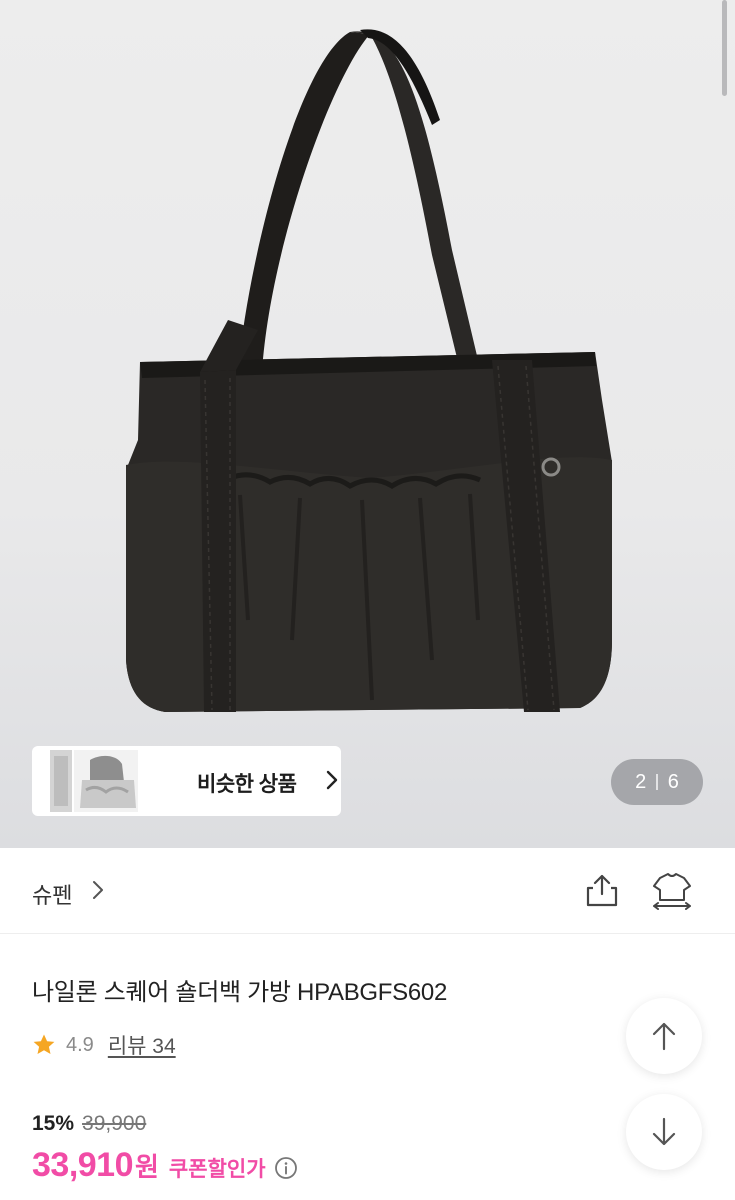  I want to click on info-icon, so click(286, 1168).